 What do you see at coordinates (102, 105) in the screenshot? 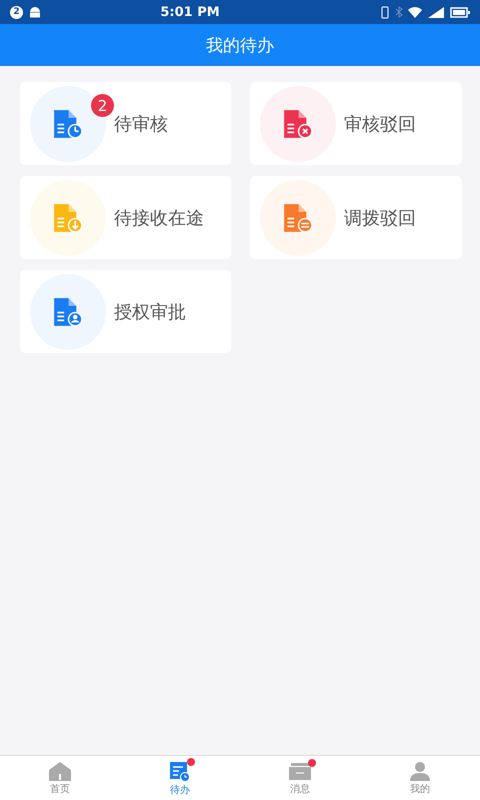
I see `count-badge: 2` at bounding box center [102, 105].